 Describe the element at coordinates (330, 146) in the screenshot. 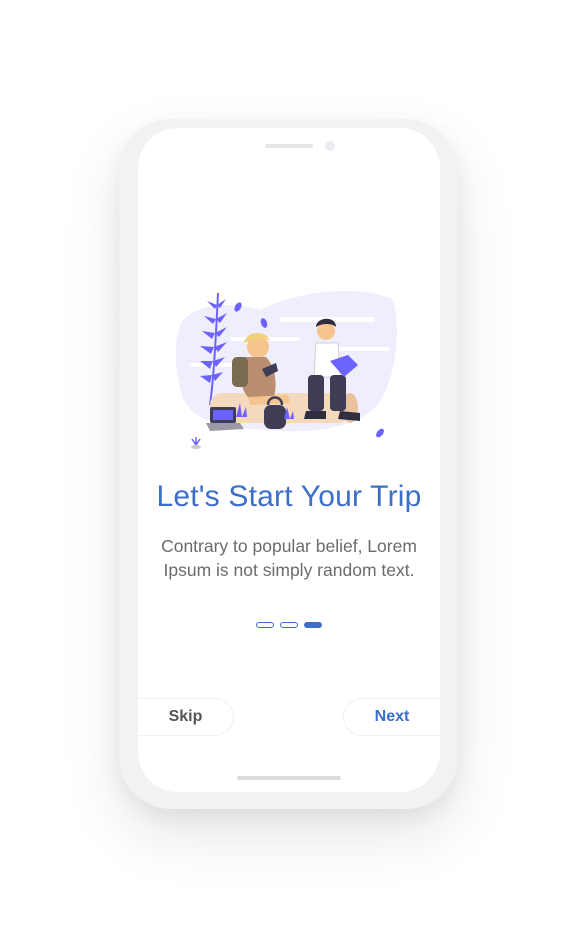

I see `front-camera` at that location.